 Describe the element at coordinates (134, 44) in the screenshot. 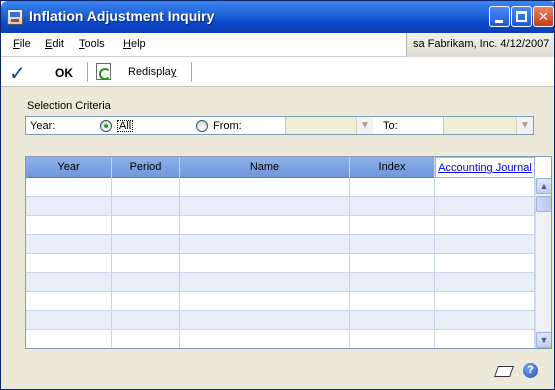

I see `menu-help: Help` at that location.